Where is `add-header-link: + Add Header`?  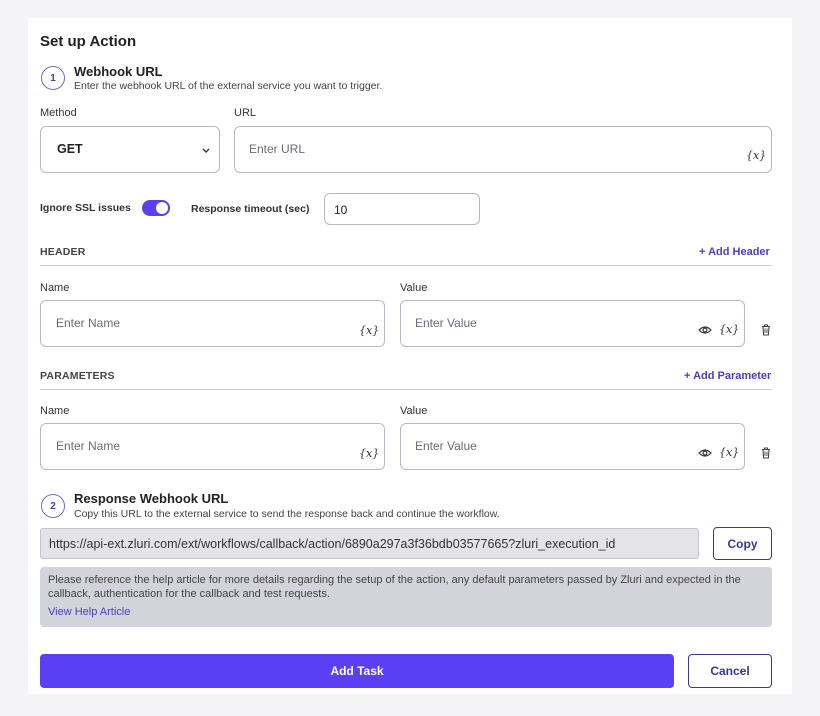 add-header-link: + Add Header is located at coordinates (734, 252).